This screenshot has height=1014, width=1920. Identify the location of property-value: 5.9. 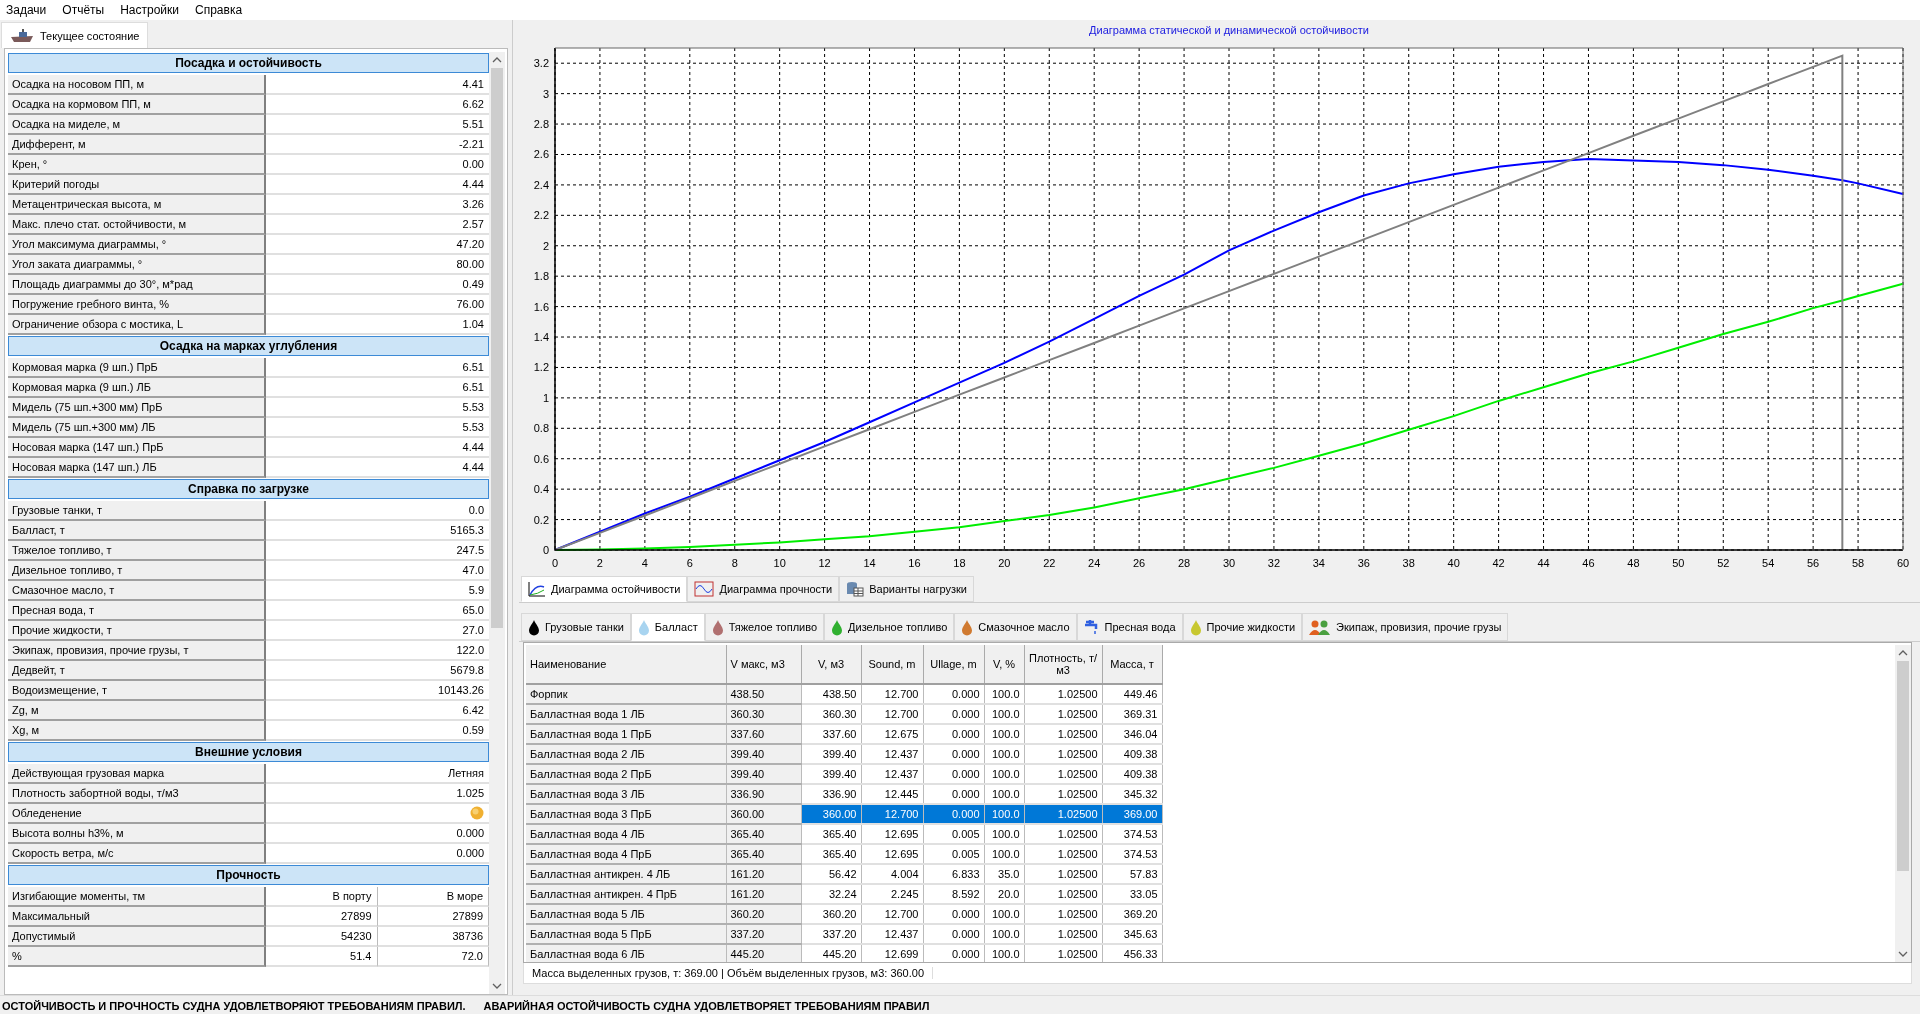
(377, 591).